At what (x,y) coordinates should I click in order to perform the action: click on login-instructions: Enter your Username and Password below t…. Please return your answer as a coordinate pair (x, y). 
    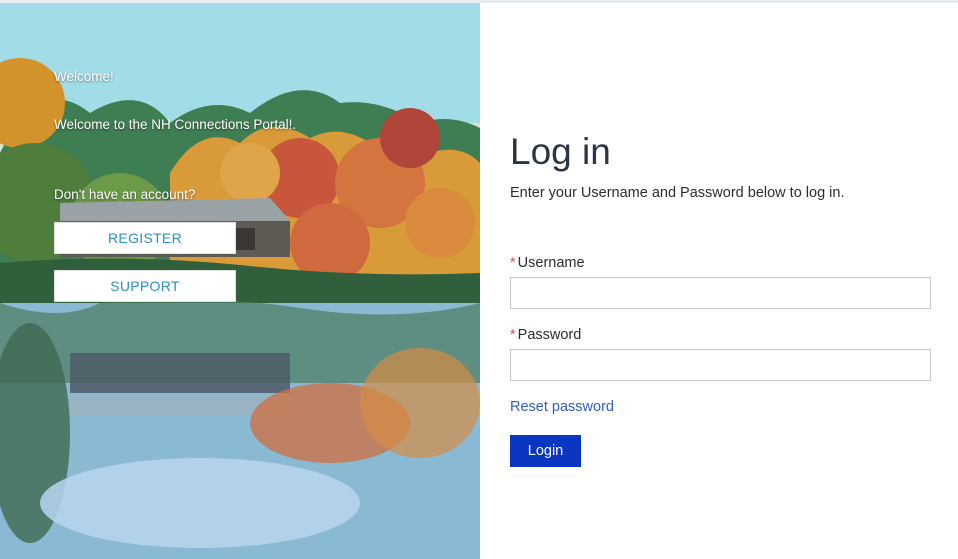
    Looking at the image, I should click on (677, 193).